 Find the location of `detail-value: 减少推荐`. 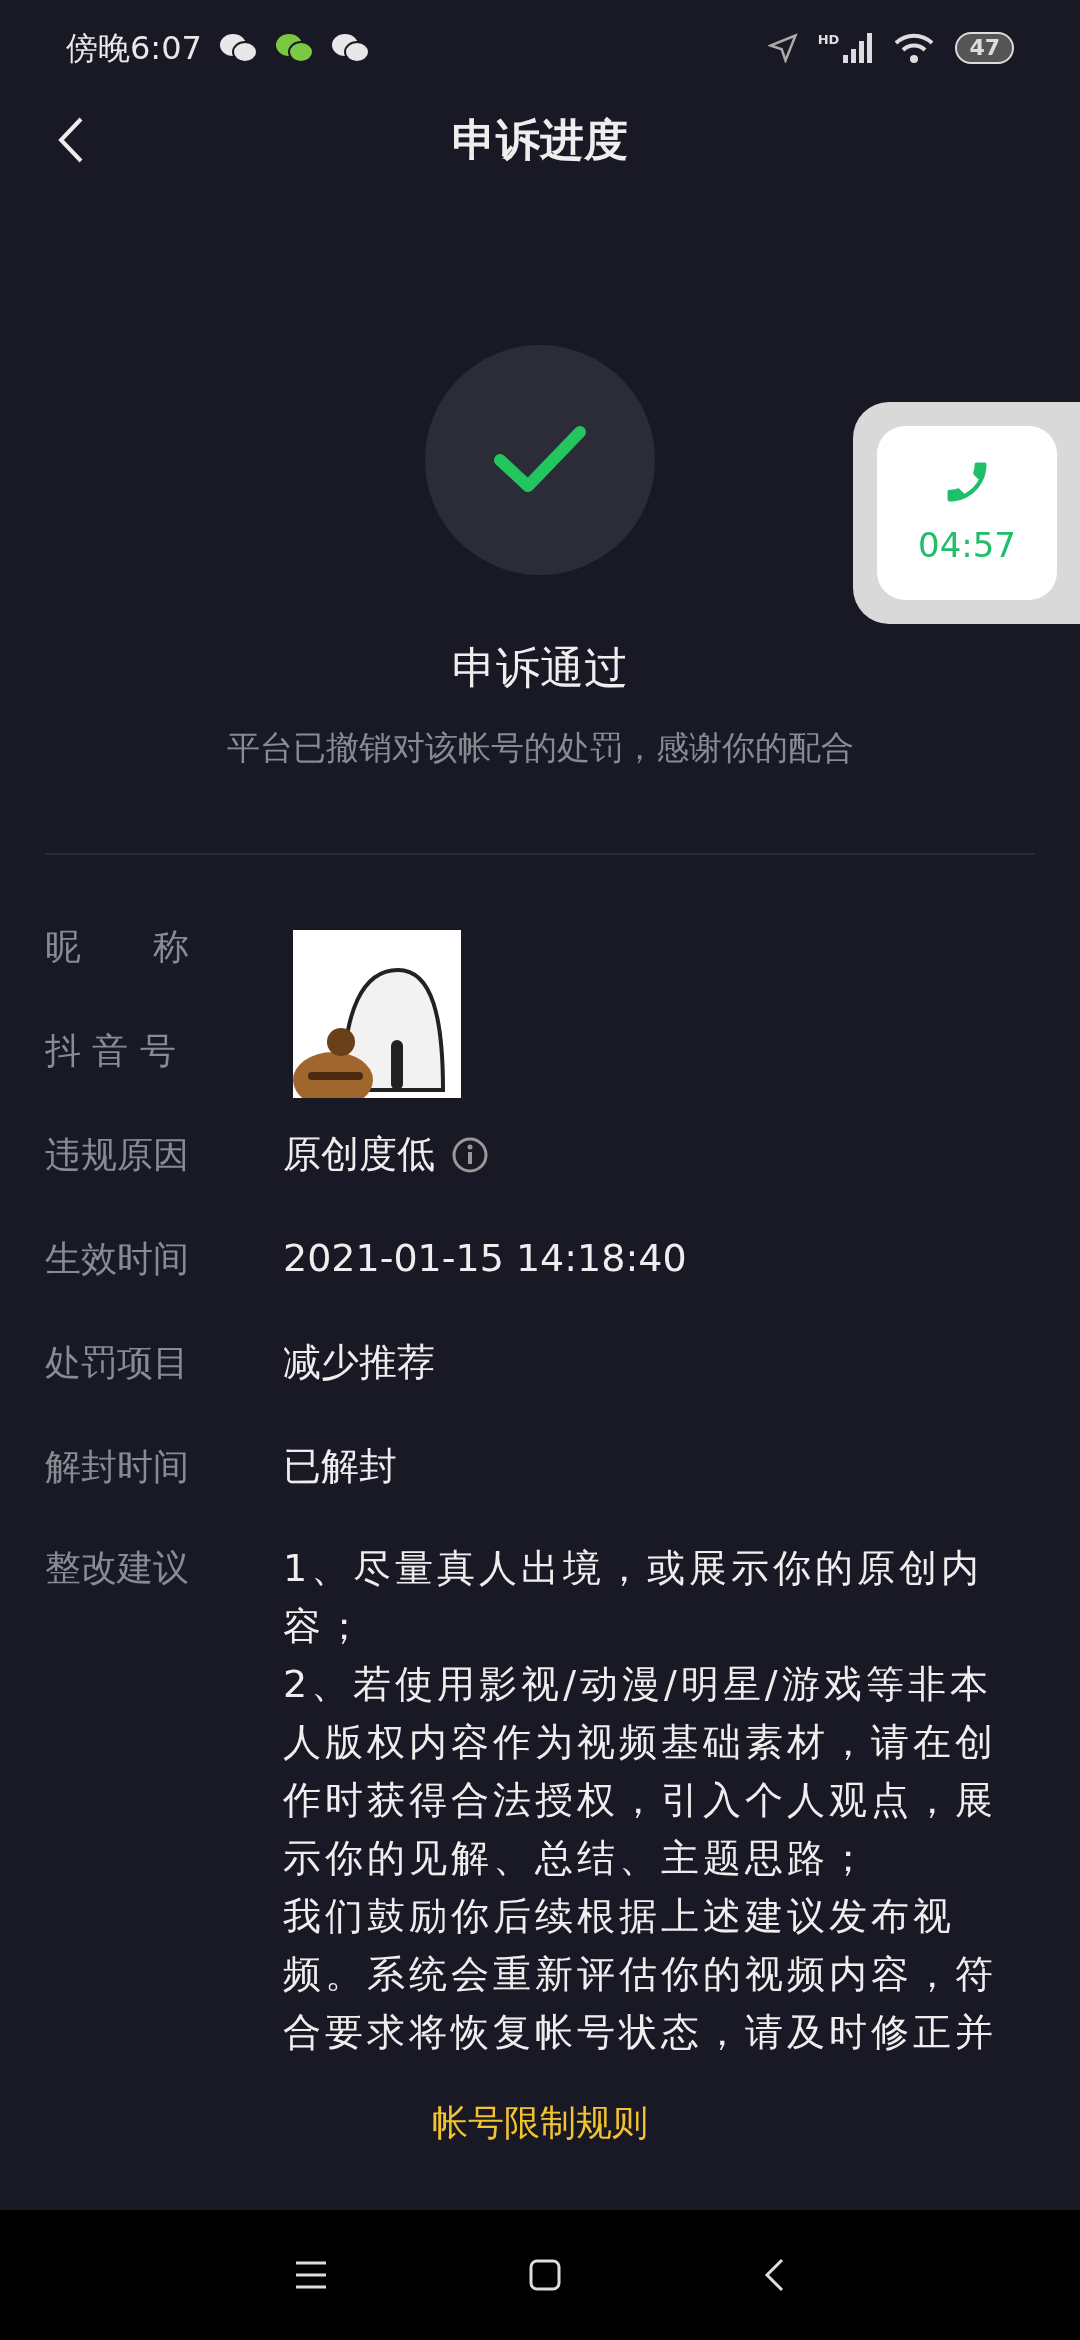

detail-value: 减少推荐 is located at coordinates (359, 1362).